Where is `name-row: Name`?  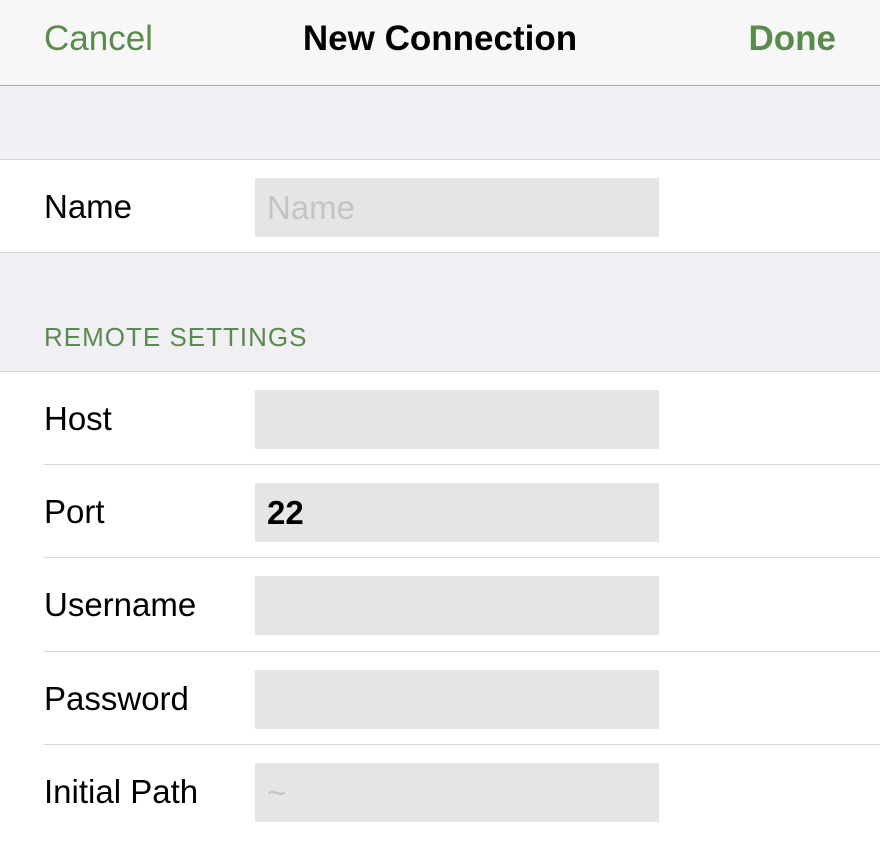
name-row: Name is located at coordinates (440, 206).